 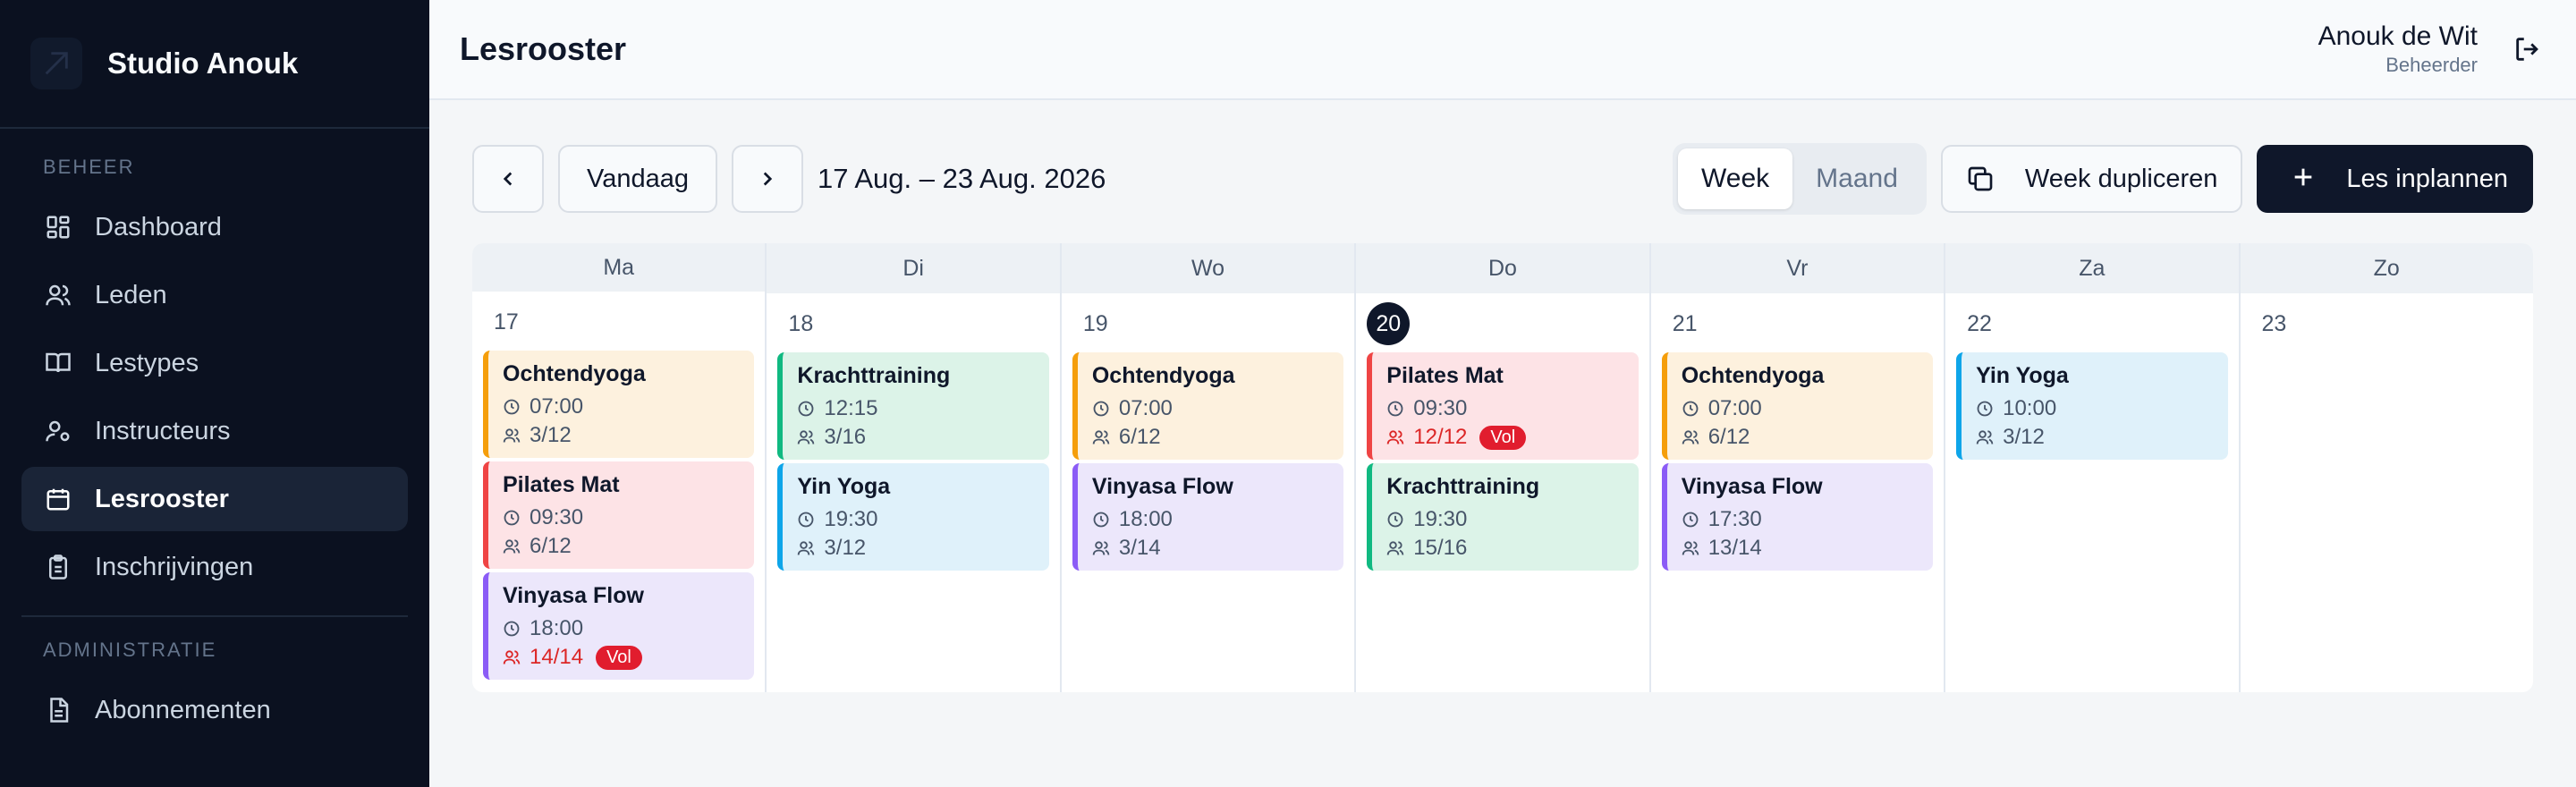 I want to click on sidebar-item-lesrooster: Lesrooster, so click(x=214, y=499).